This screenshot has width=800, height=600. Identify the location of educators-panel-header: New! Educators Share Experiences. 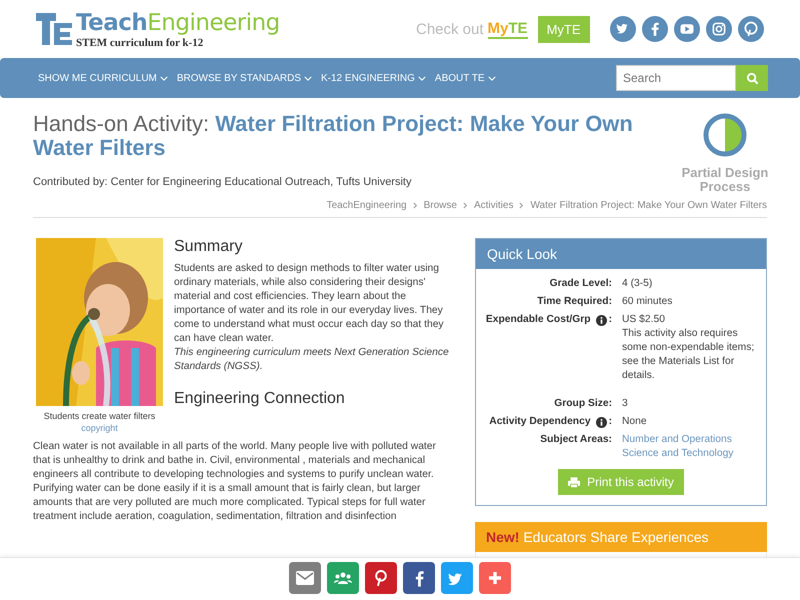
(621, 537).